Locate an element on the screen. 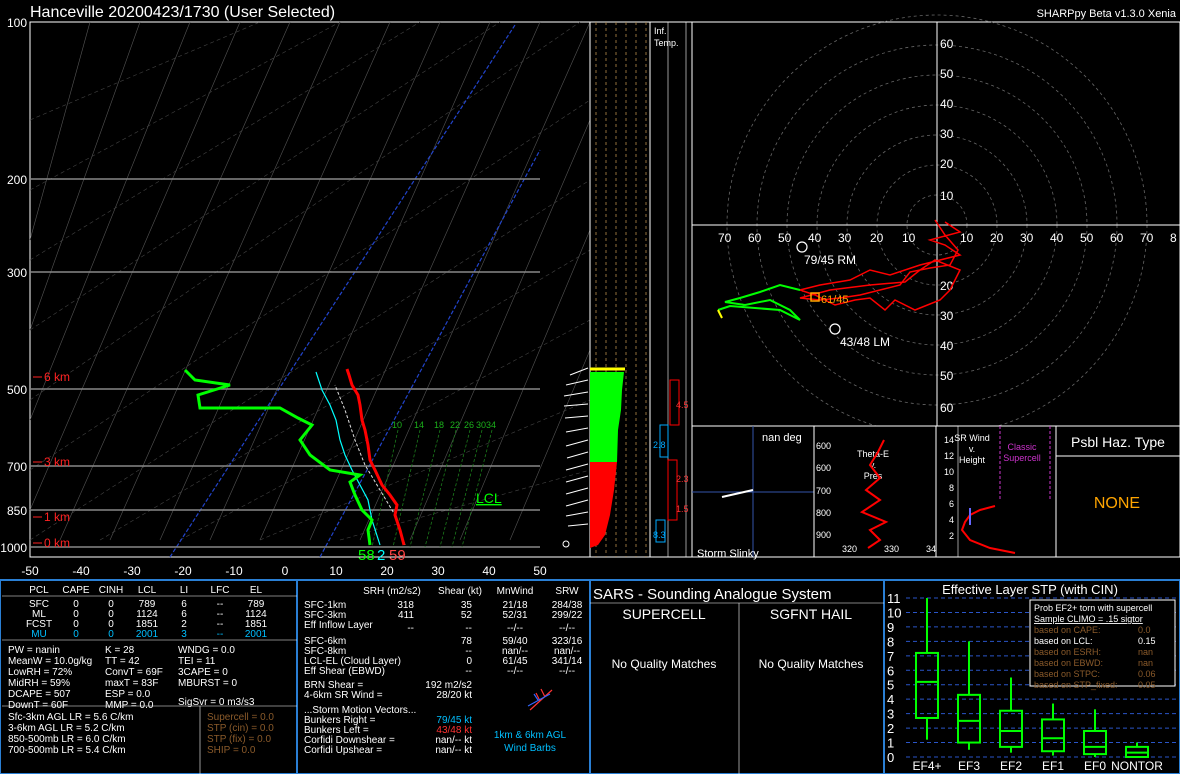  idx-downt: DownT = 60F is located at coordinates (38, 705).